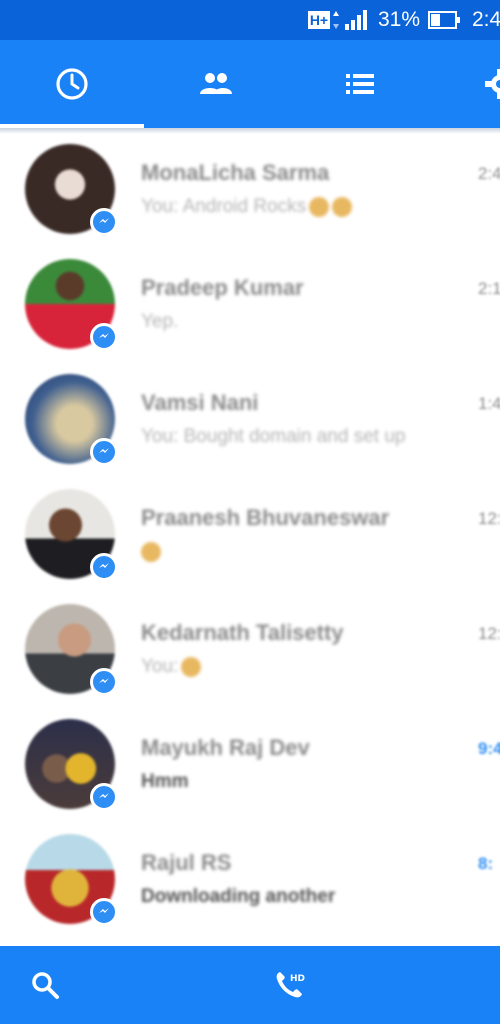  Describe the element at coordinates (250, 764) in the screenshot. I see `conversation-row: Mayukh Raj Dev Hmm 9:4` at that location.